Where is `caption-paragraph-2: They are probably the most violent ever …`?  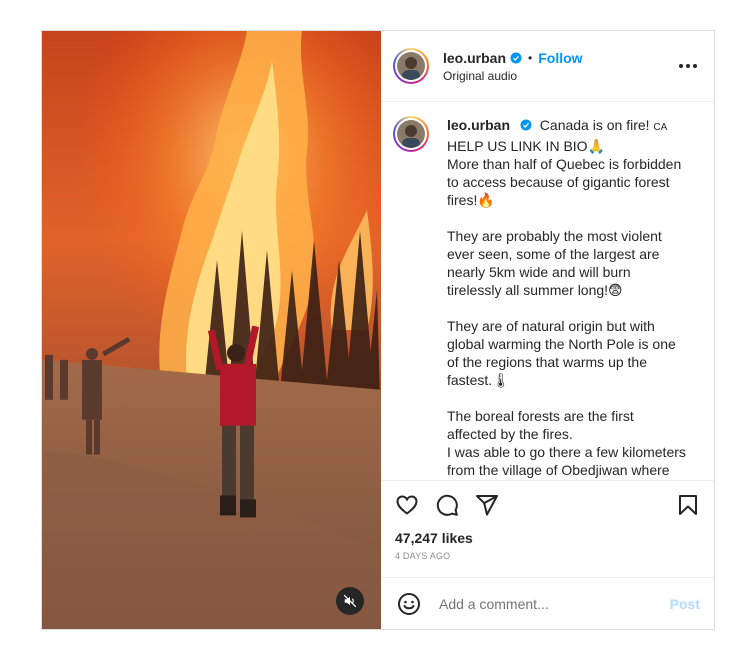
caption-paragraph-2: They are probably the most violent ever … is located at coordinates (554, 263).